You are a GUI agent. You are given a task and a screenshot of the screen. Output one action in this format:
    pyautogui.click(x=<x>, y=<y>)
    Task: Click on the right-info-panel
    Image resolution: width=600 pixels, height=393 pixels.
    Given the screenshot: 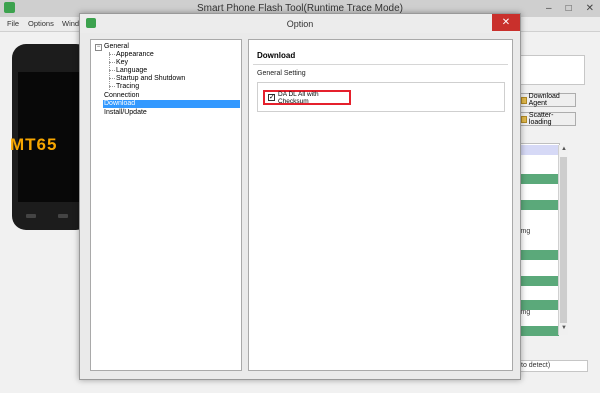 What is the action you would take?
    pyautogui.click(x=551, y=70)
    